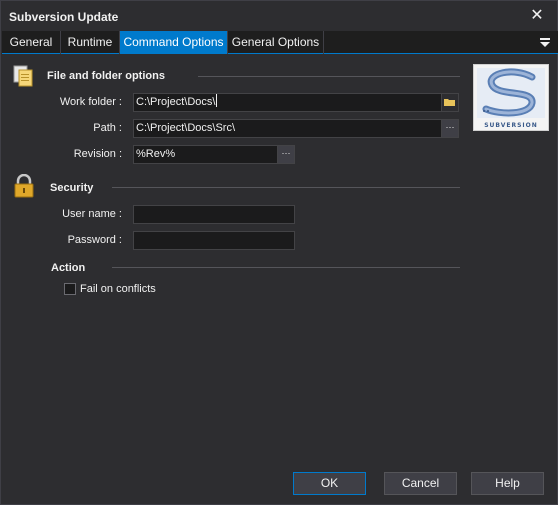 The height and width of the screenshot is (505, 558). I want to click on revision-label: Revision :, so click(97, 154).